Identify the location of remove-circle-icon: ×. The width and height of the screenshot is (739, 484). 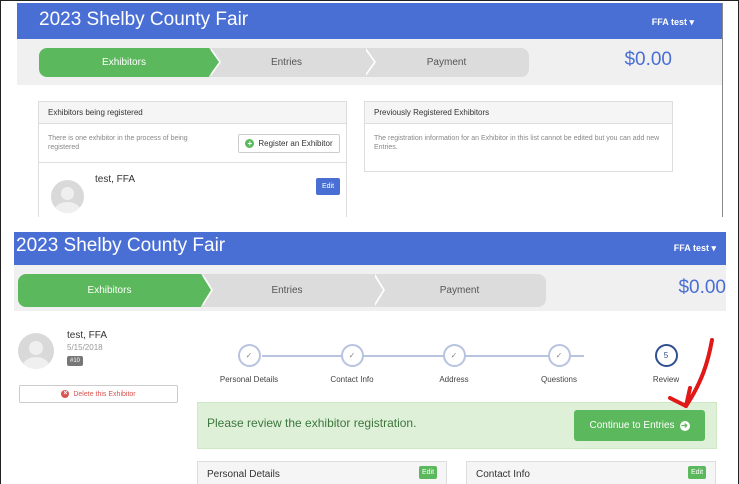
(65, 394).